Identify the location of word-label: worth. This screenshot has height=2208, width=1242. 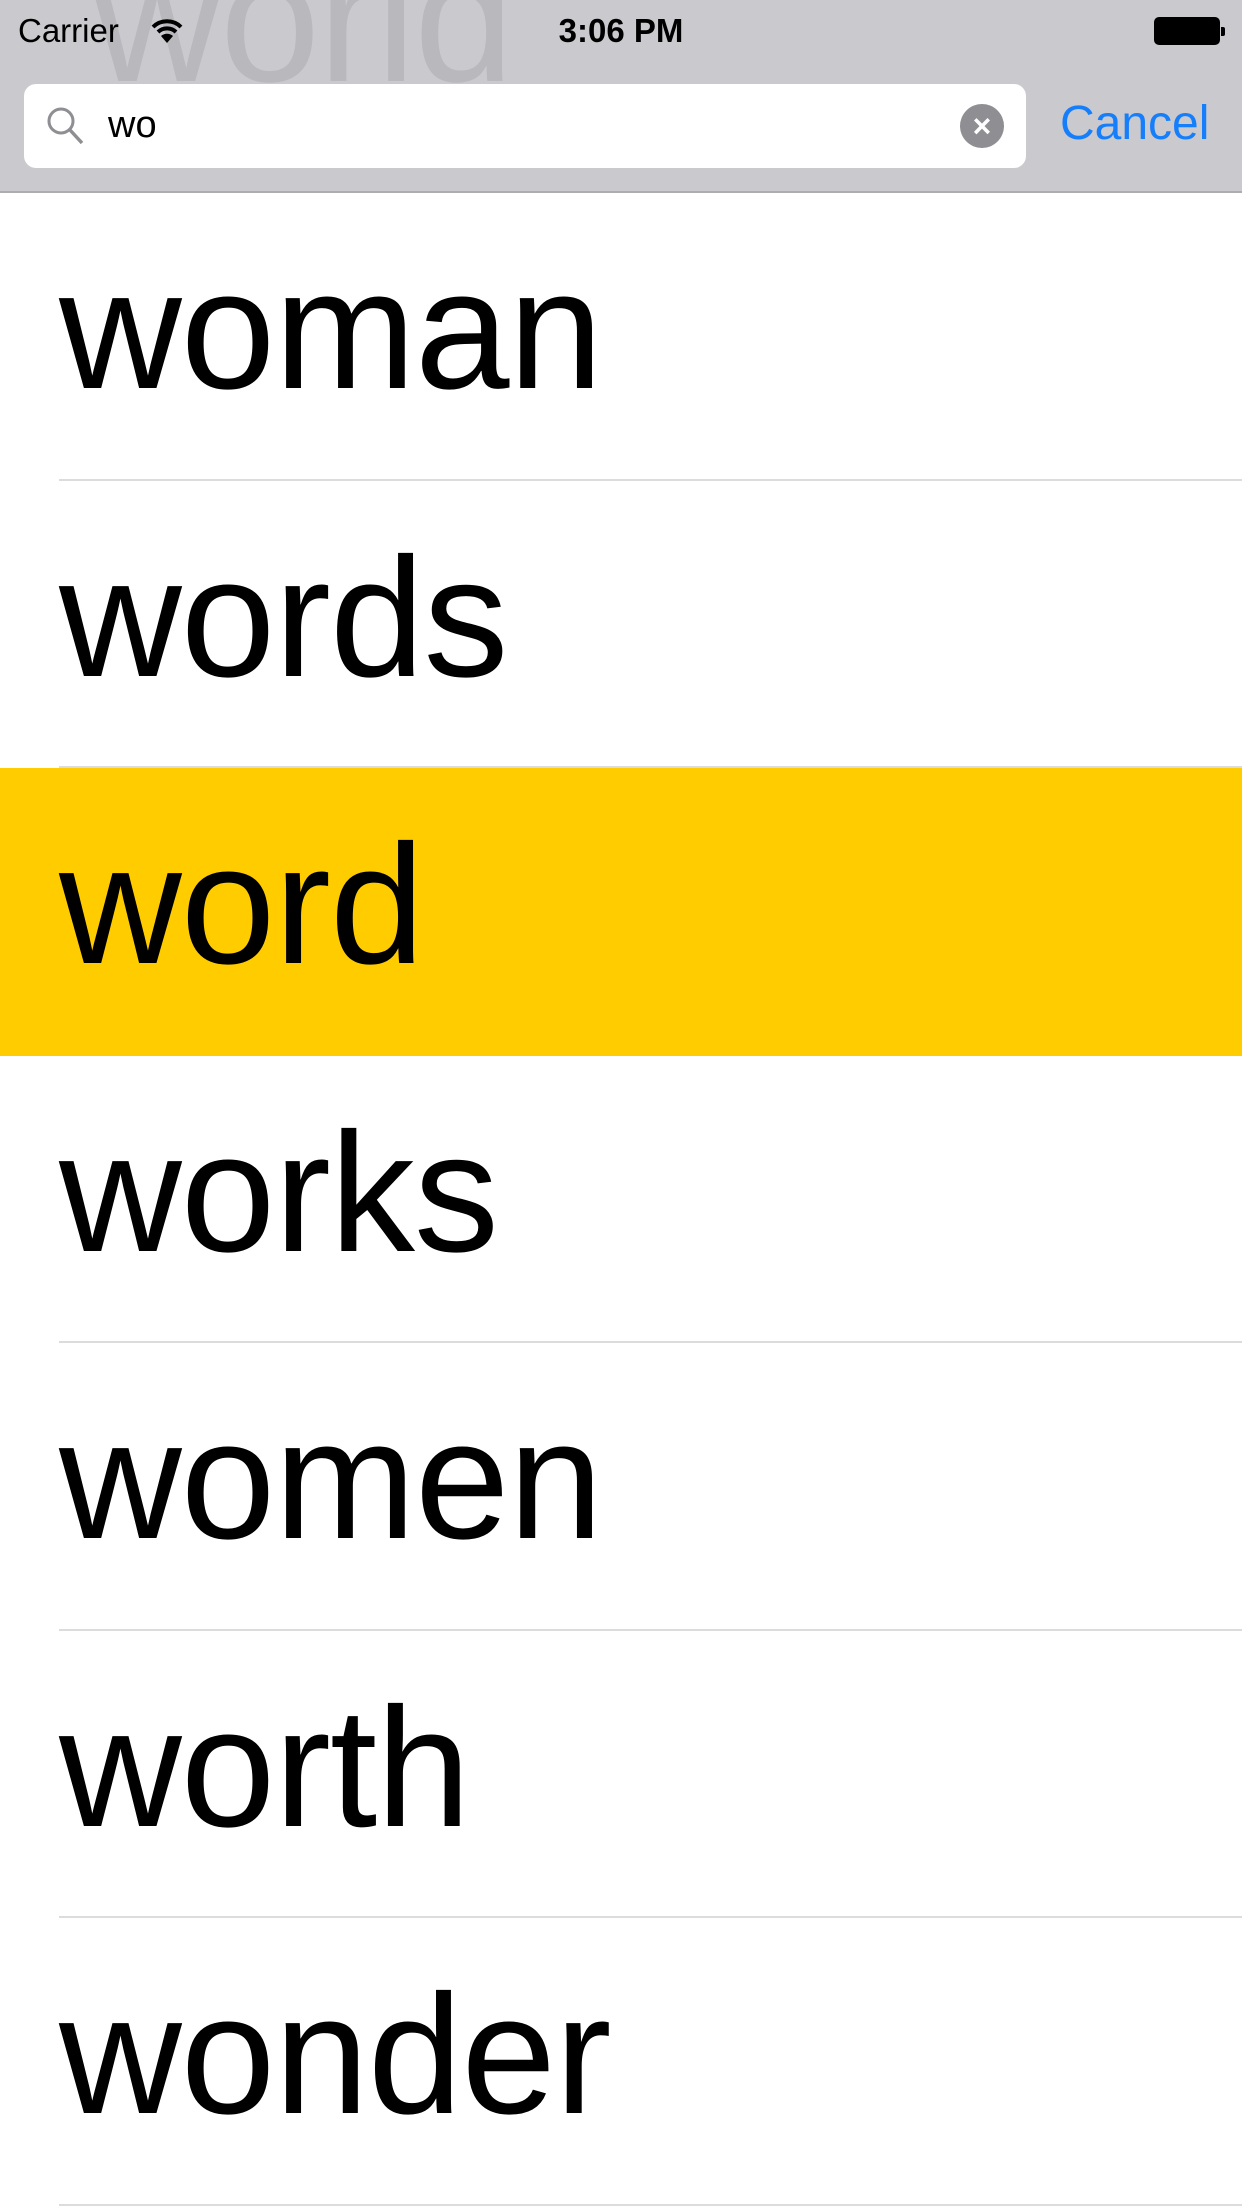
(265, 1767).